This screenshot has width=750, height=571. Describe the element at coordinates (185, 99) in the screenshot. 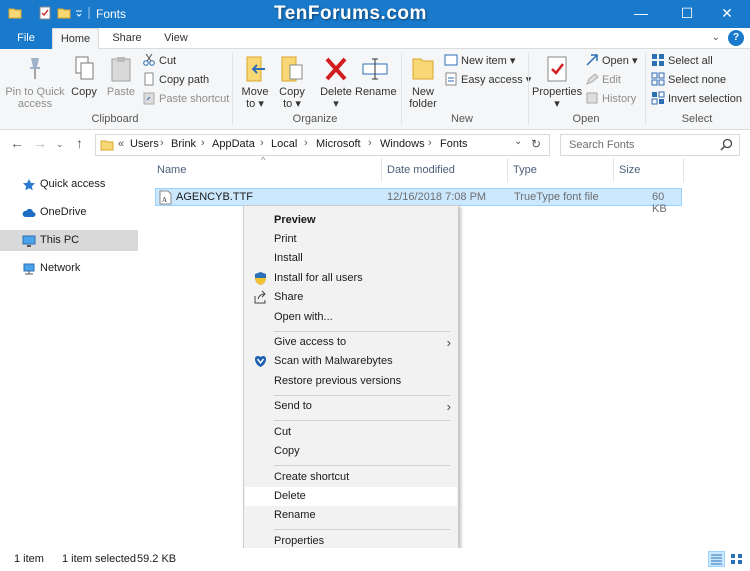

I see `paste-shortcut-button: Paste shortcut` at that location.